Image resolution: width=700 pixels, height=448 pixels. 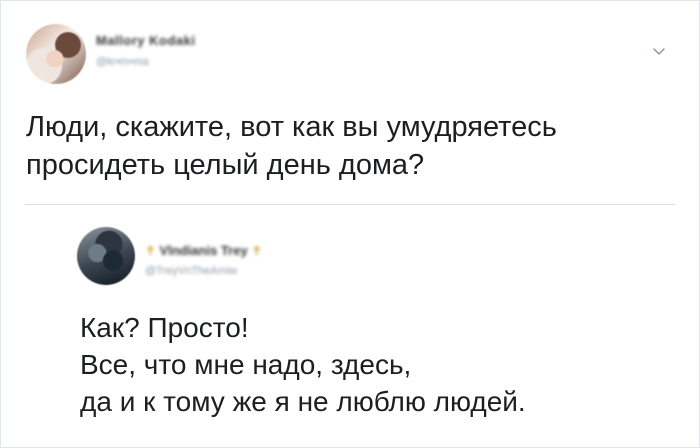 I want to click on tweet-text-line: просидеть целый день дома?, so click(x=225, y=165).